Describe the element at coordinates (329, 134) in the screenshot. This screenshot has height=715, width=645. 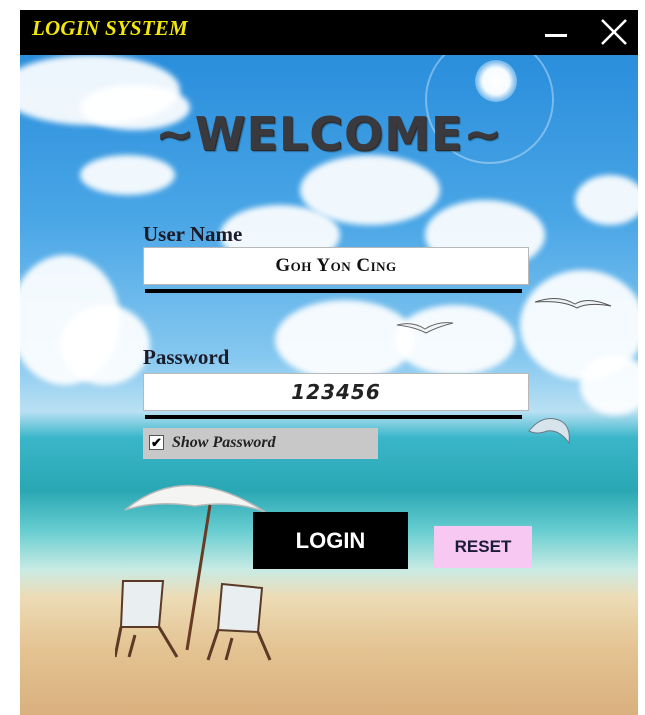
I see `welcome-heading: ~WELCOME~` at that location.